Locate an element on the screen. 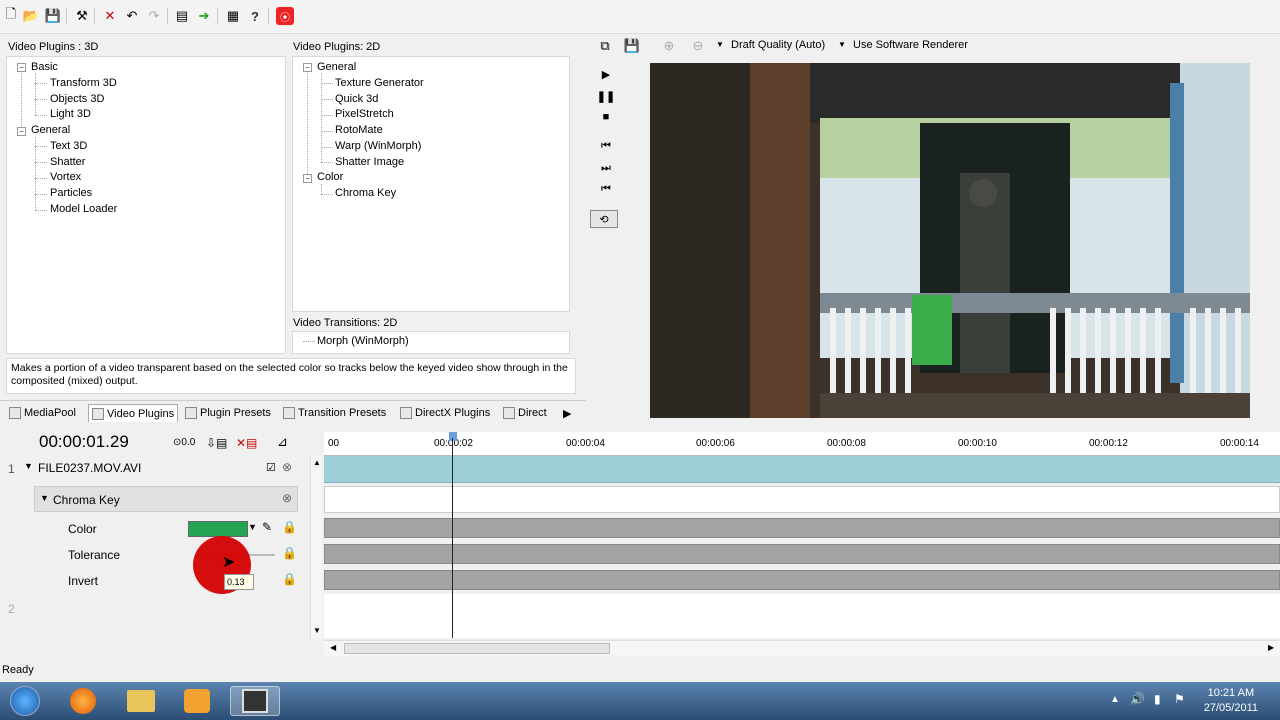  tab-mediapool: MediaPool is located at coordinates (42, 413).